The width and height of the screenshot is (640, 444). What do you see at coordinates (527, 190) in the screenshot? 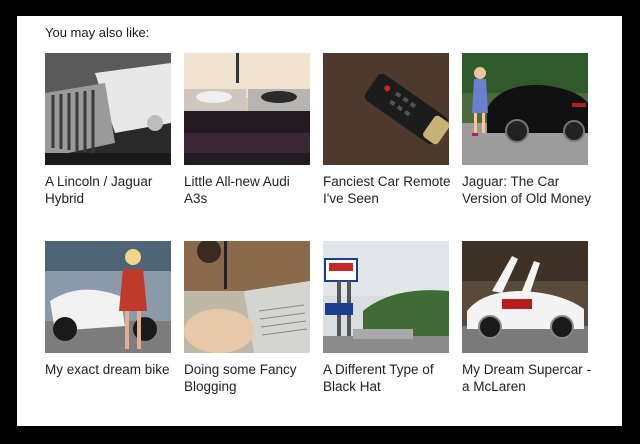
I see `post-title: Jaguar: The Car Version of Old Money` at bounding box center [527, 190].